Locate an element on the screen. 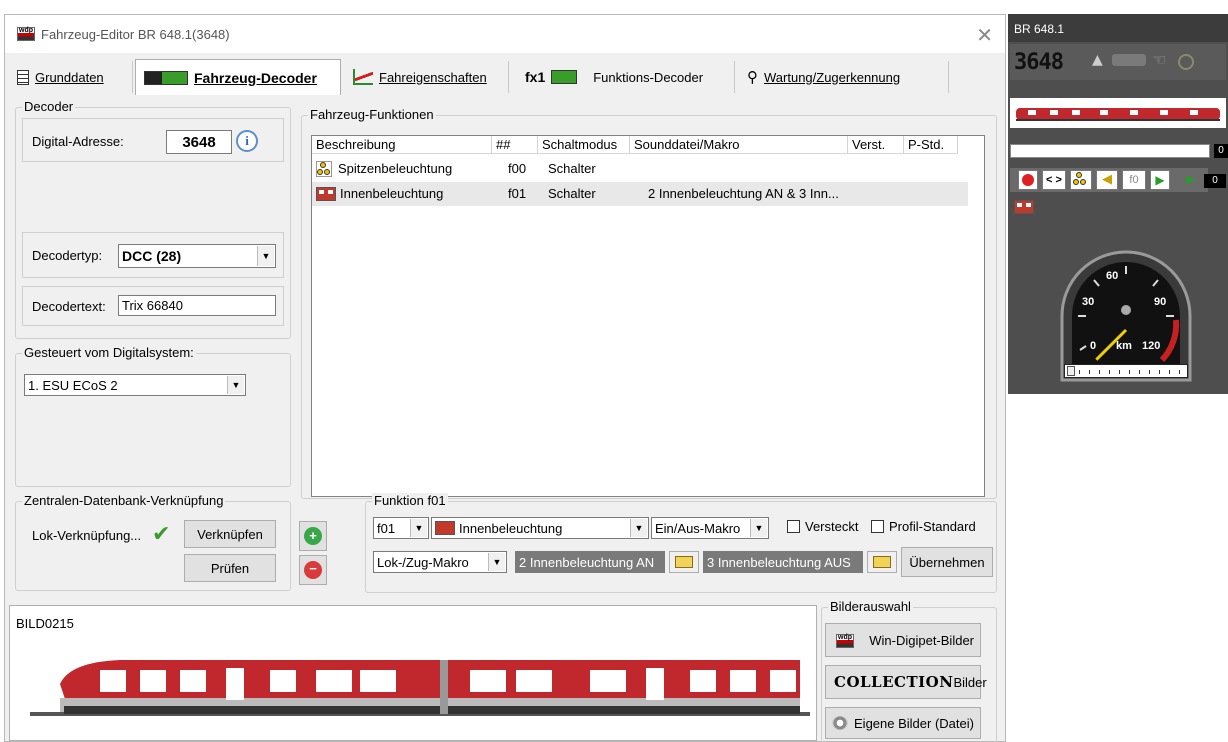  central-db-legend: Zentralen-Datenbank-Verknüpfung is located at coordinates (124, 500).